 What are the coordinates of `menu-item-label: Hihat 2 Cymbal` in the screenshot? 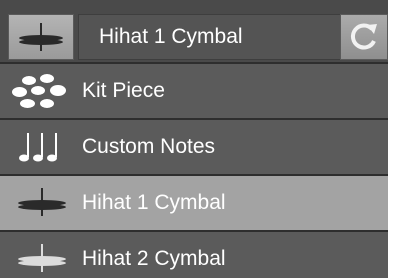 It's located at (154, 258).